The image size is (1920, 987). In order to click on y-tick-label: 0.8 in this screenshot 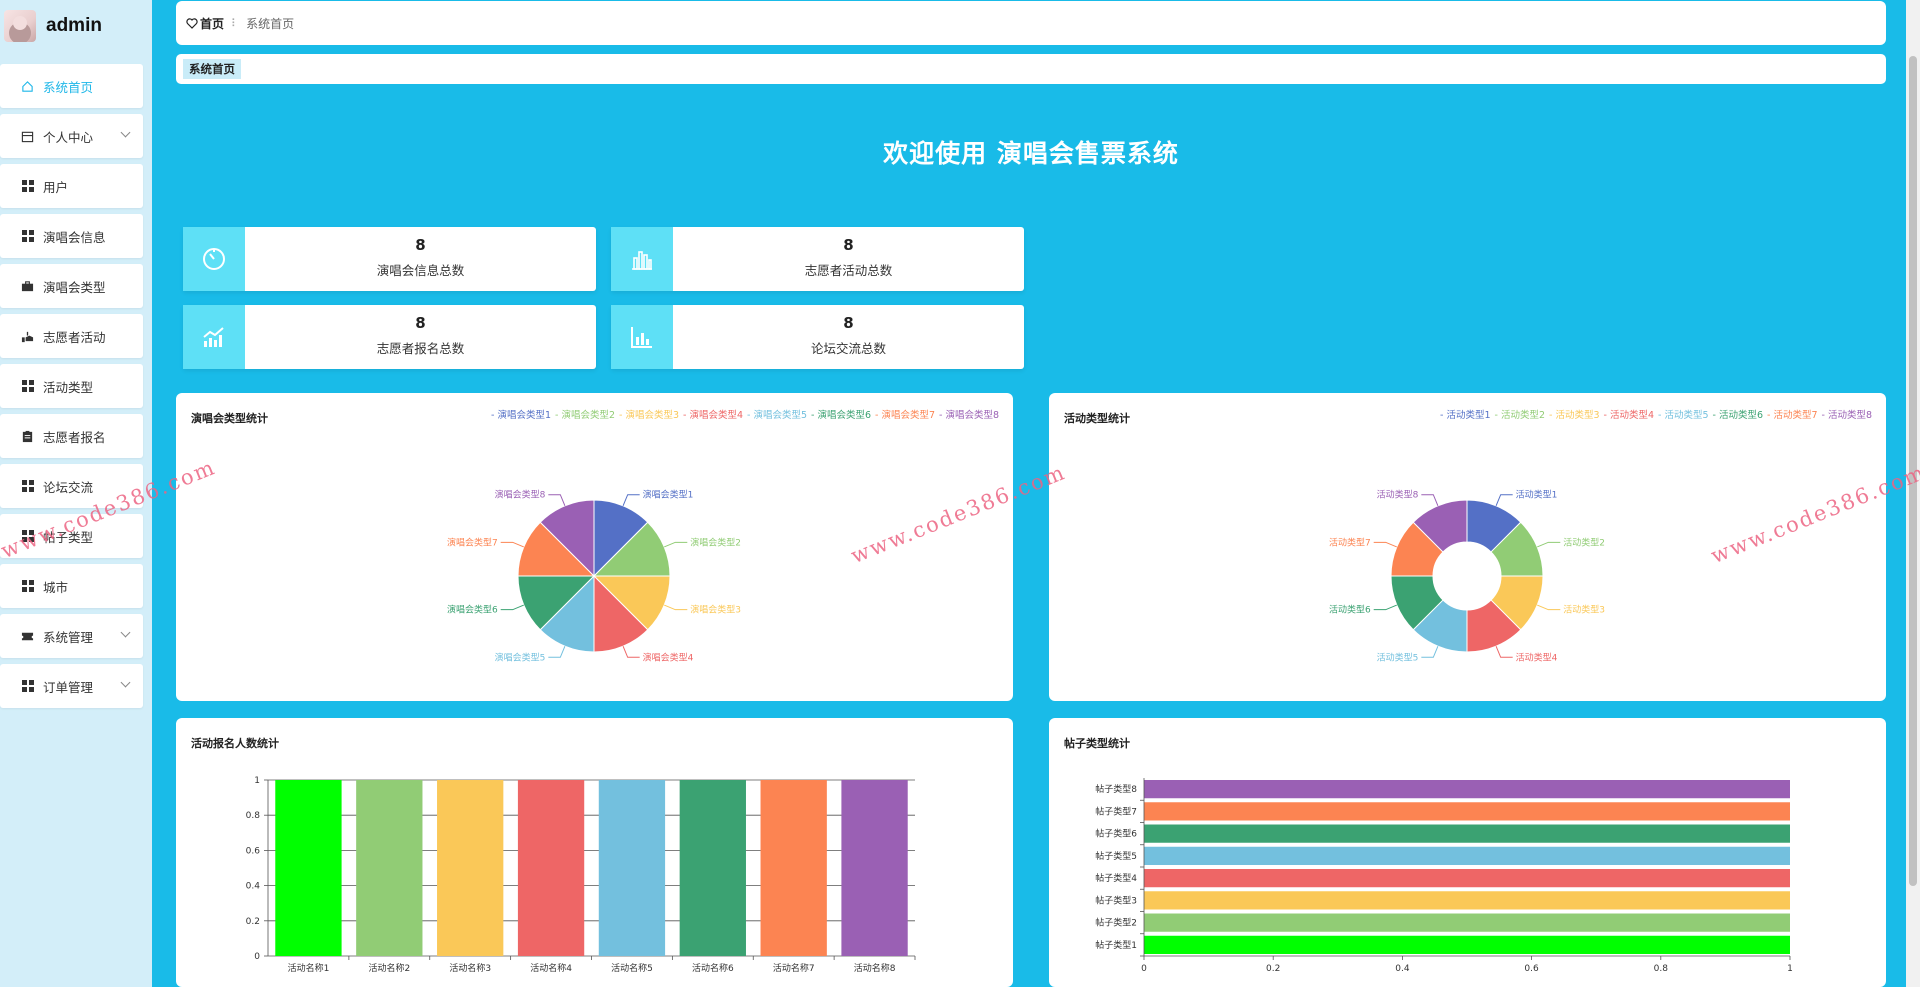, I will do `click(253, 816)`.